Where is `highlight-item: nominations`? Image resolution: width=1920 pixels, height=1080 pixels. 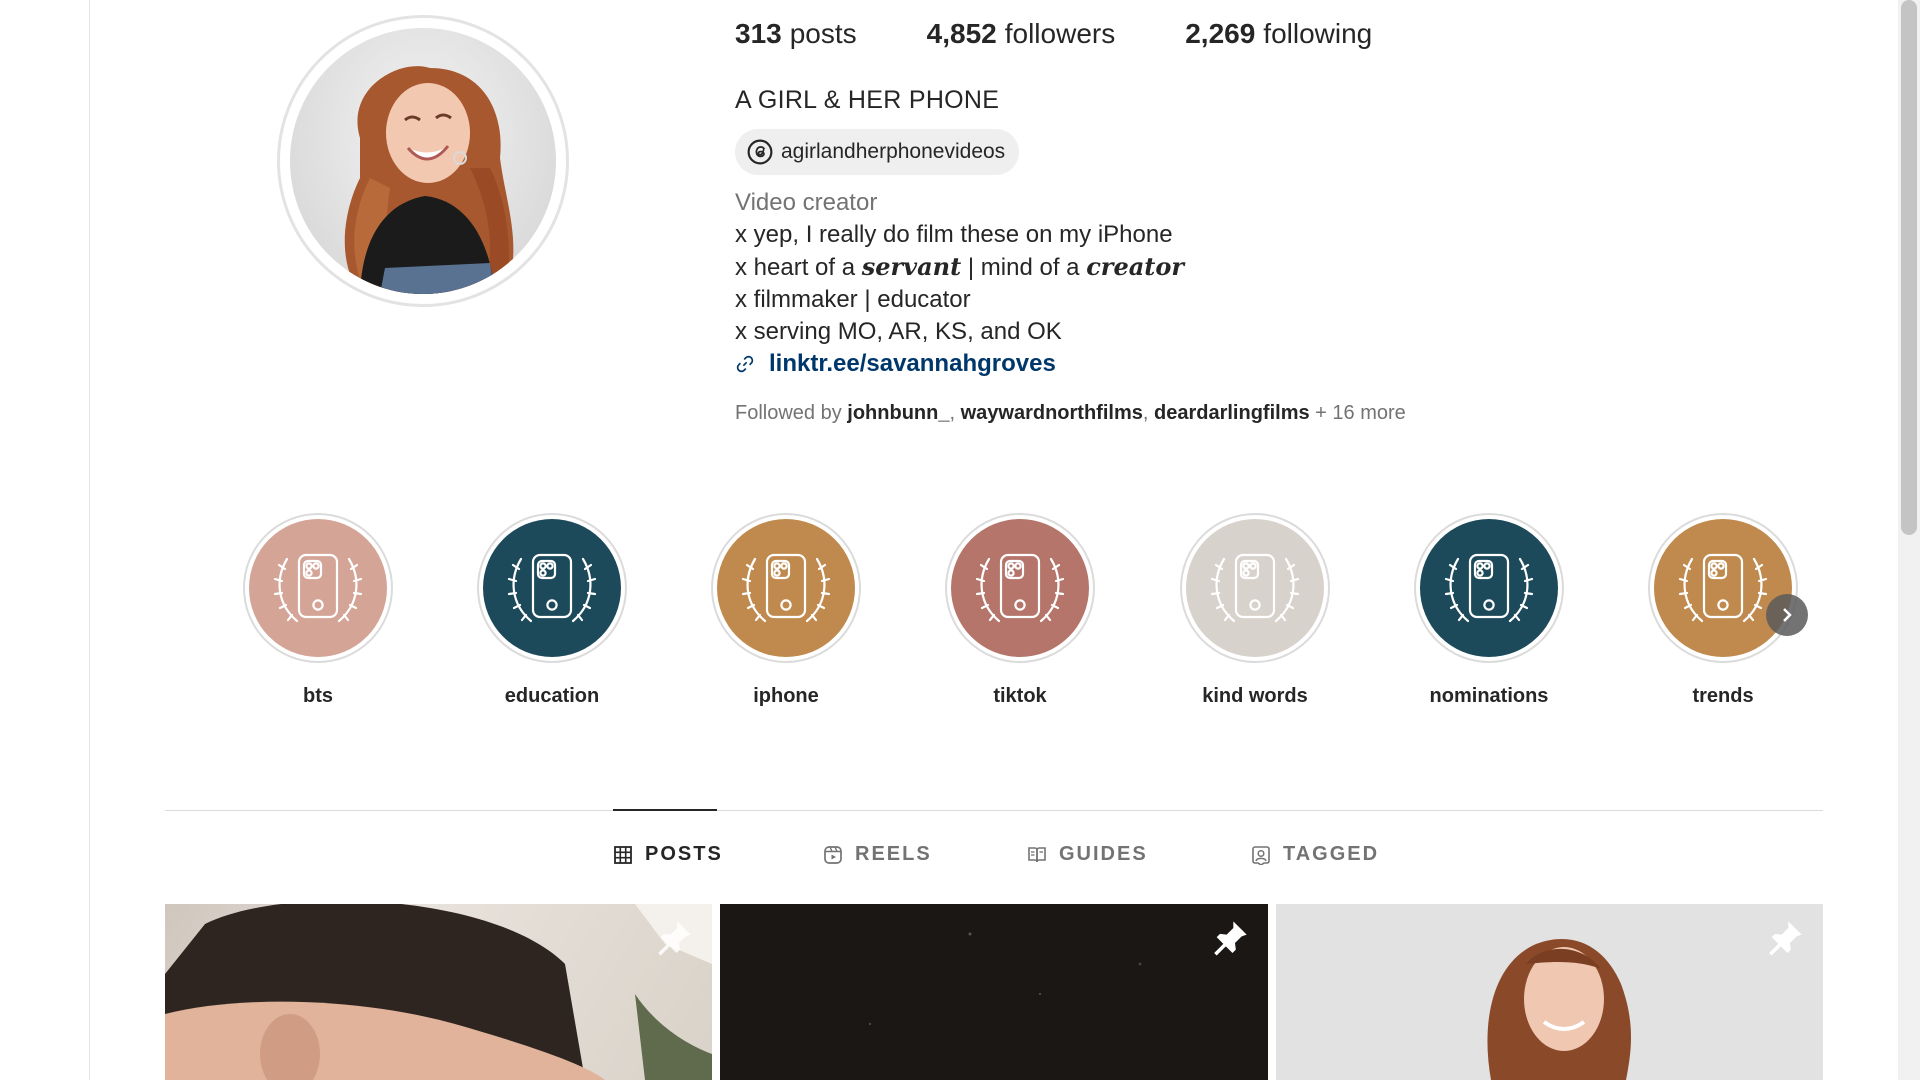
highlight-item: nominations is located at coordinates (1489, 610).